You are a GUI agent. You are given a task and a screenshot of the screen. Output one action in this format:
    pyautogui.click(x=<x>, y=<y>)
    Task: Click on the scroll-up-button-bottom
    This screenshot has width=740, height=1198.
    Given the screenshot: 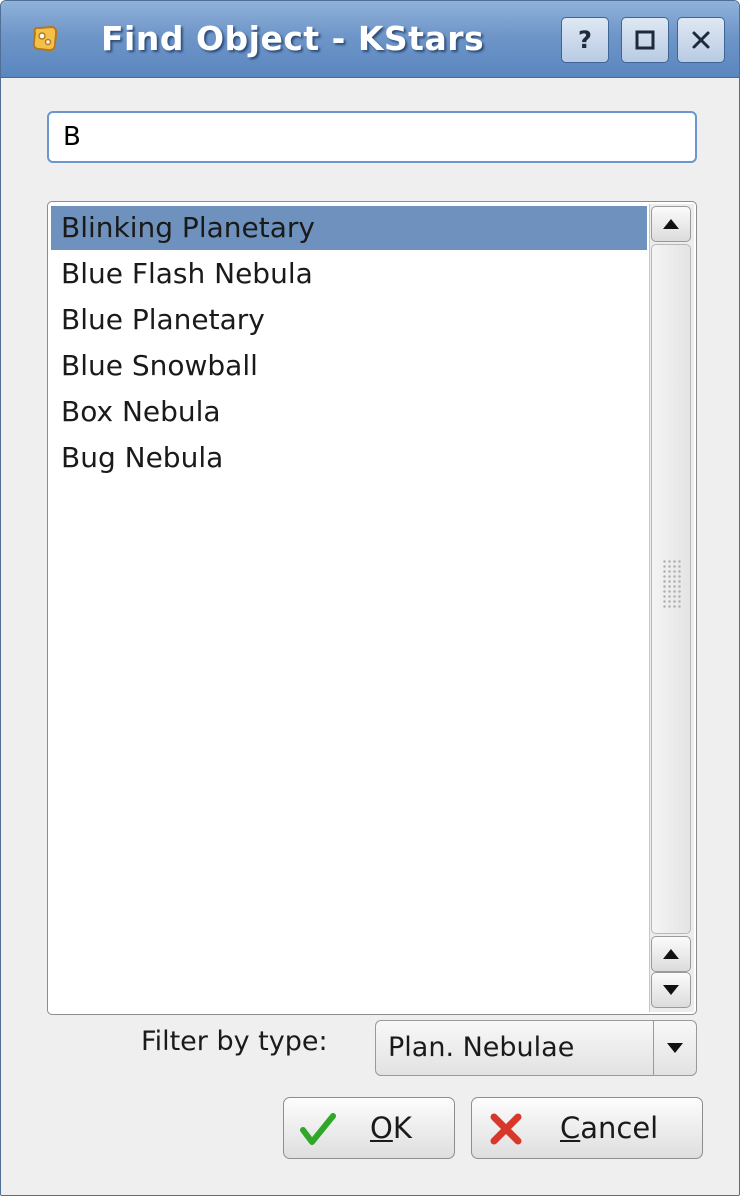 What is the action you would take?
    pyautogui.click(x=671, y=954)
    